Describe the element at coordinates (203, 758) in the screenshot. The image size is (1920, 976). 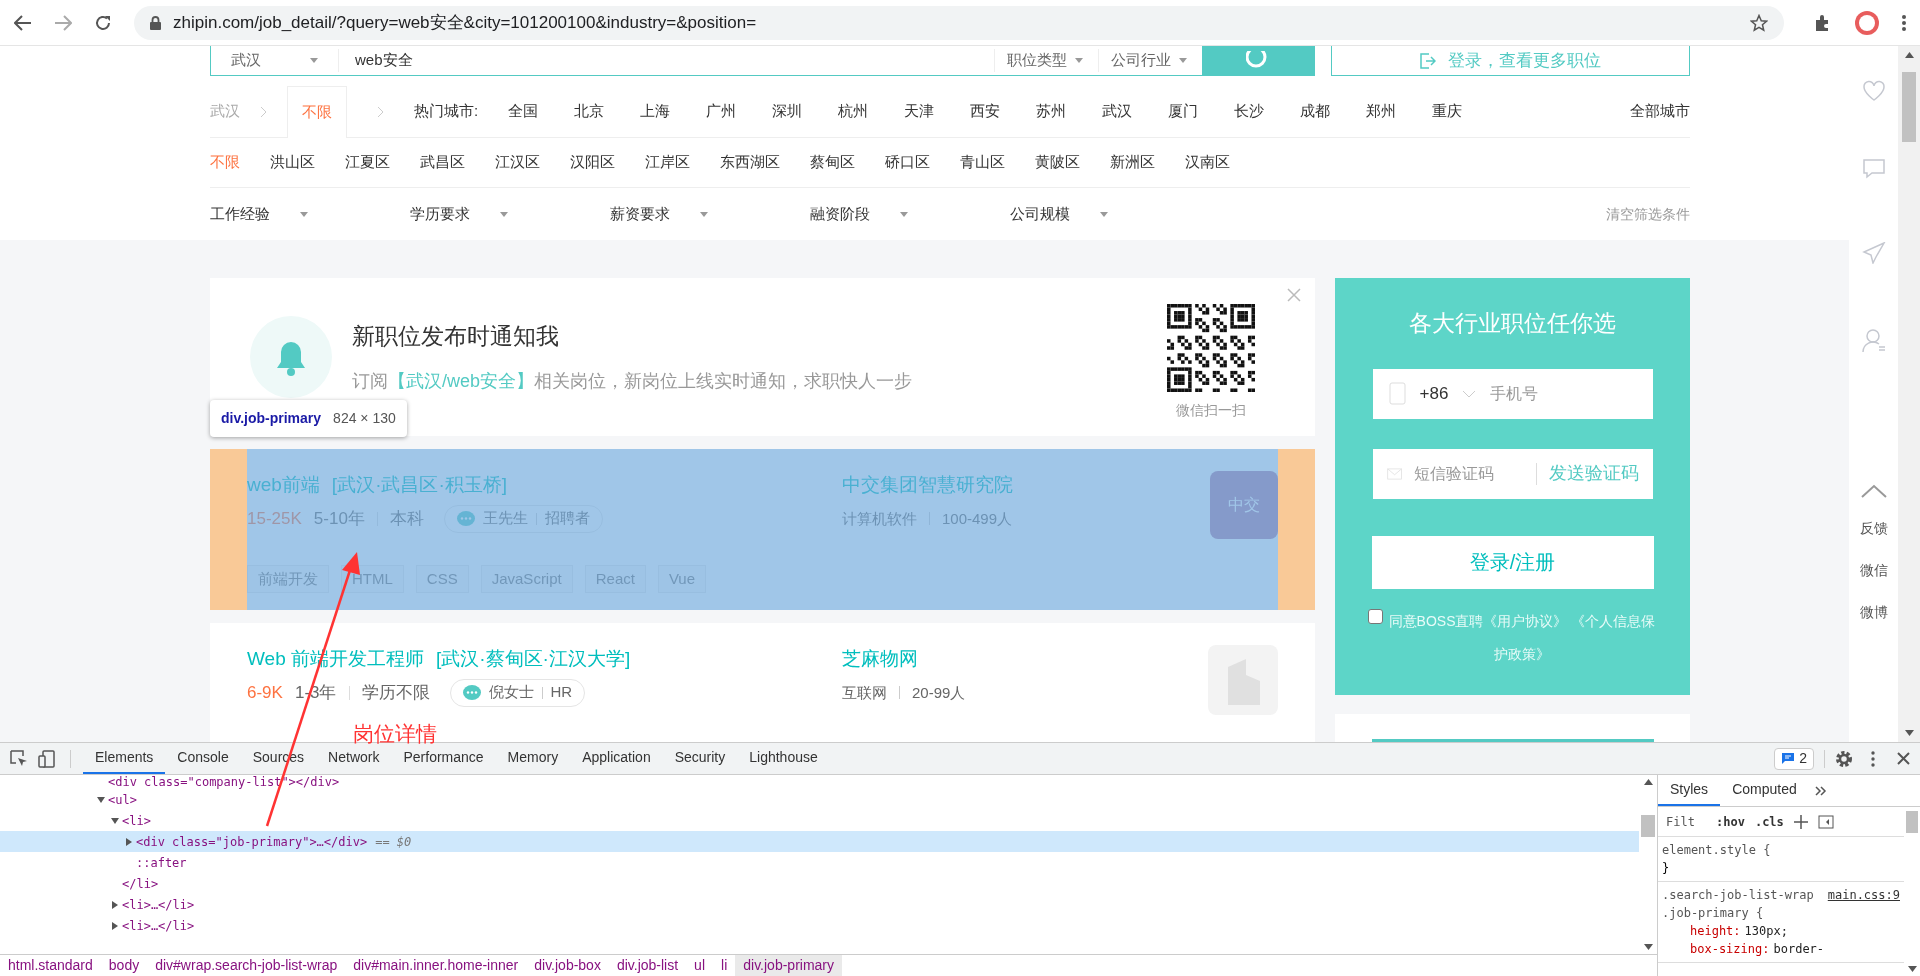
I see `devtools-tab: Console` at that location.